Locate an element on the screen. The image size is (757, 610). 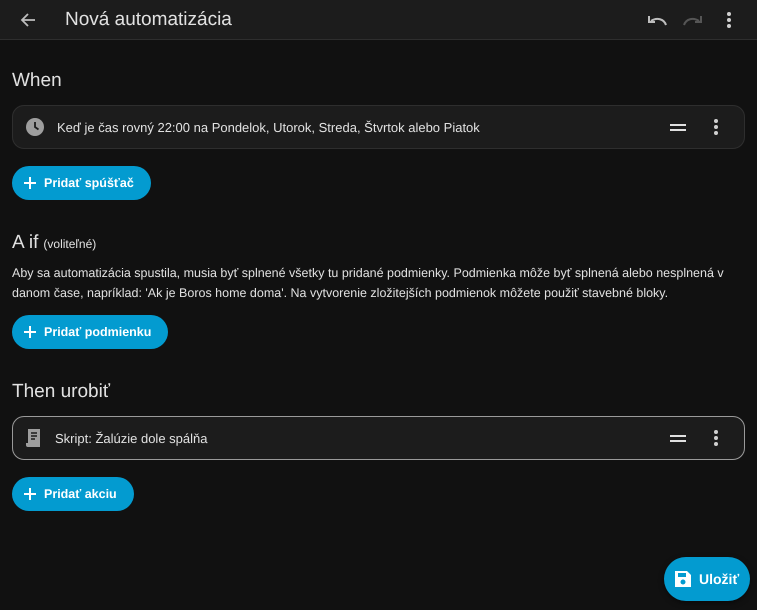
save-button: Uložiť is located at coordinates (707, 579).